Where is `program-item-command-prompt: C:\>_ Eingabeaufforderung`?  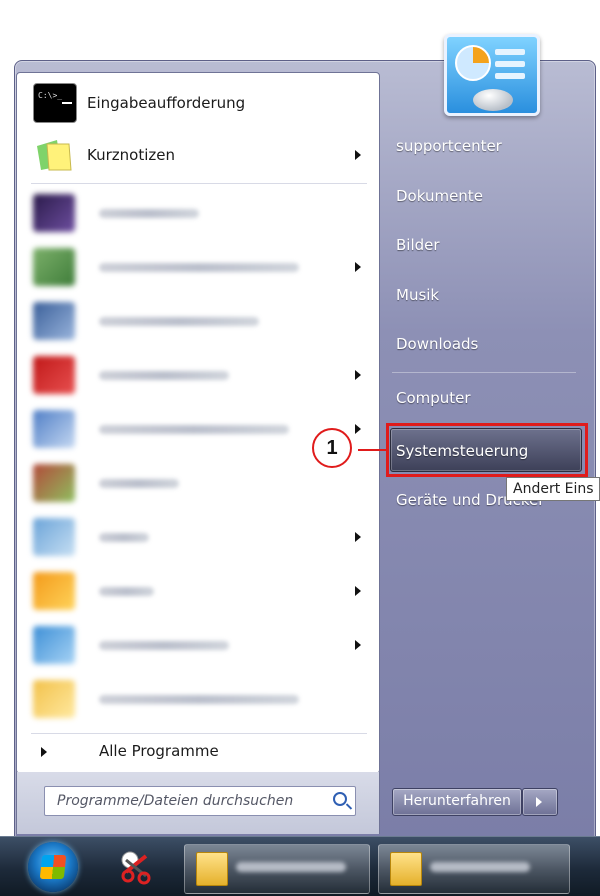
program-item-command-prompt: C:\>_ Eingabeaufforderung is located at coordinates (198, 103).